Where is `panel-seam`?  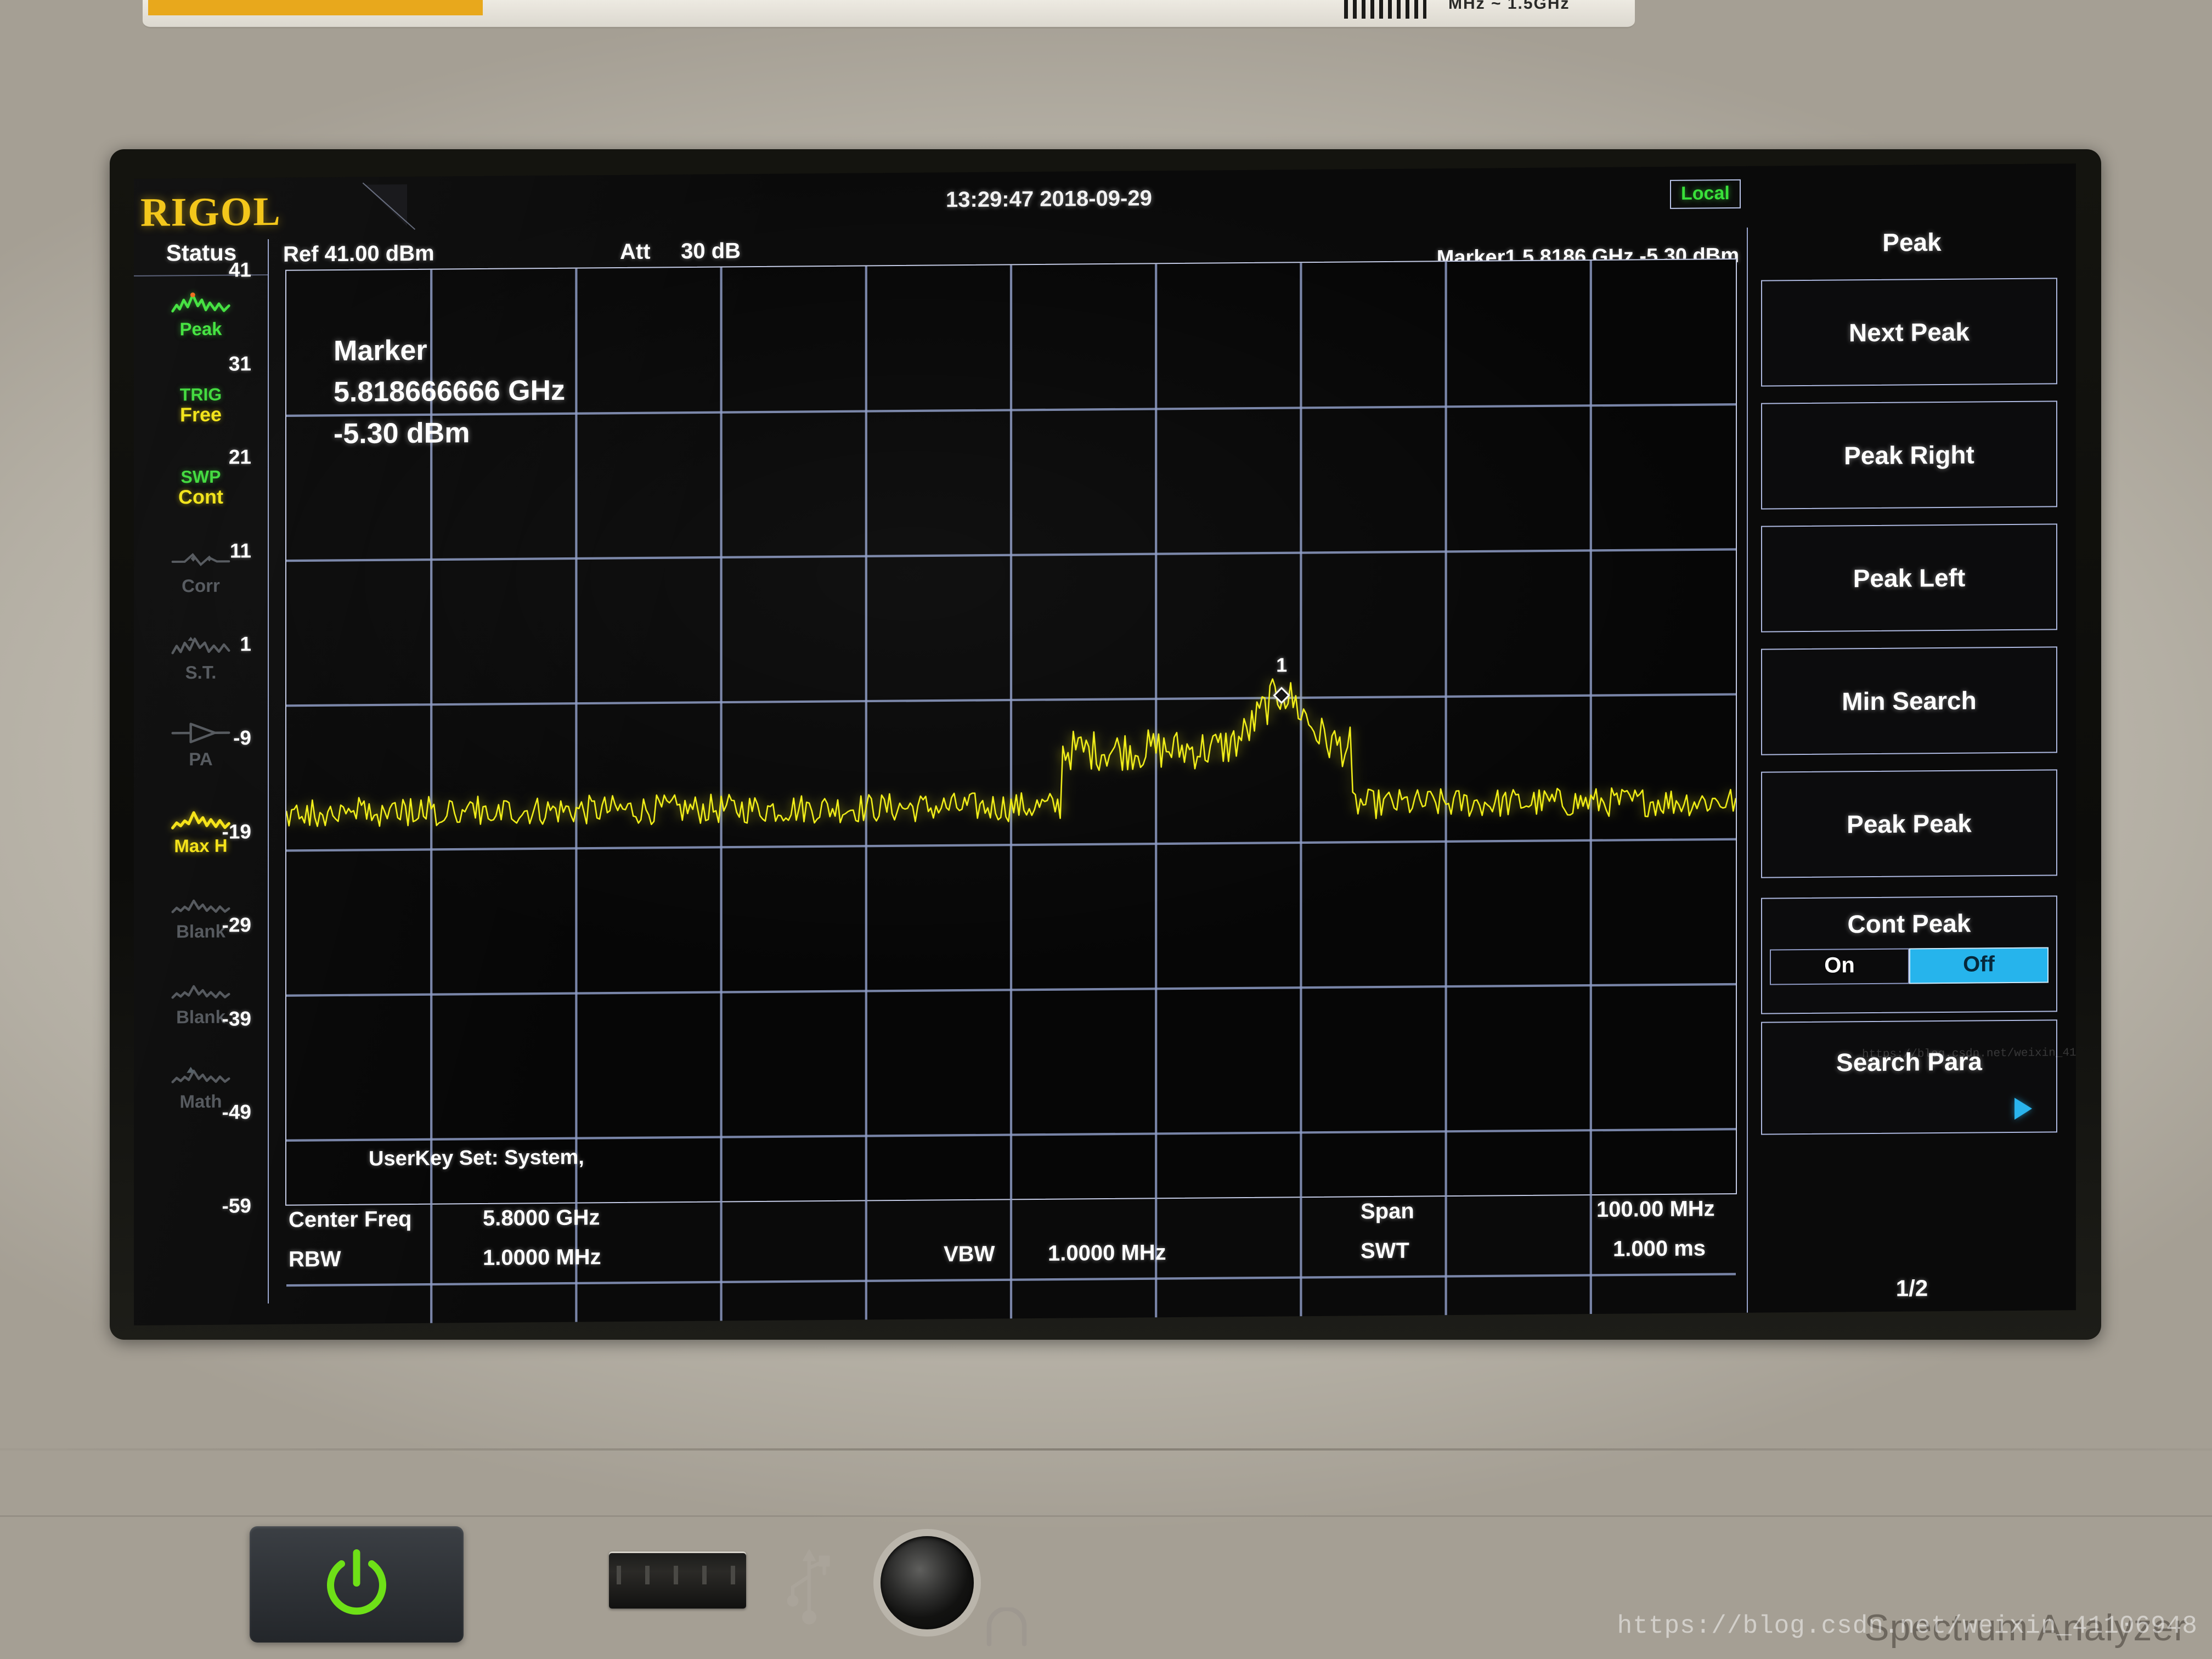 panel-seam is located at coordinates (1106, 1449).